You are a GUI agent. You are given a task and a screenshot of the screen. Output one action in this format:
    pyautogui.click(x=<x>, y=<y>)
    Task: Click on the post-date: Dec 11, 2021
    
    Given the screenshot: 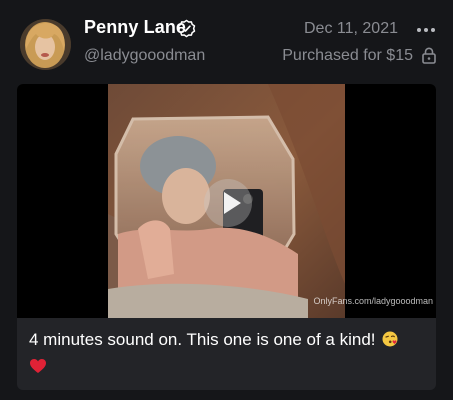 What is the action you would take?
    pyautogui.click(x=351, y=28)
    